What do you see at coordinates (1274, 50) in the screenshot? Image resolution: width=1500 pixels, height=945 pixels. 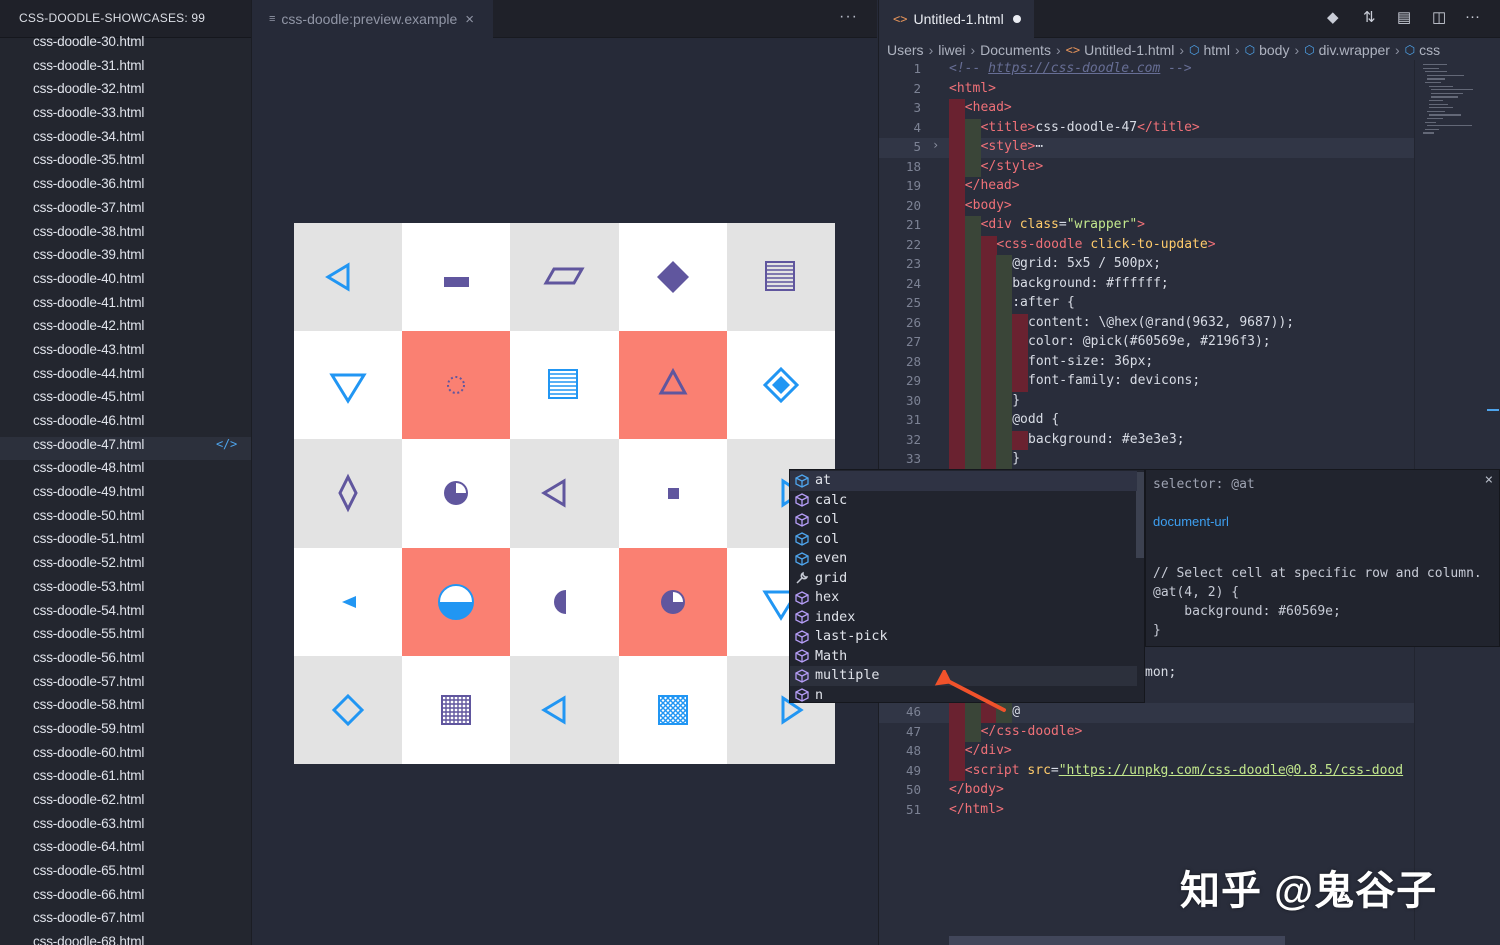 I see `breadcrumb-item: body` at bounding box center [1274, 50].